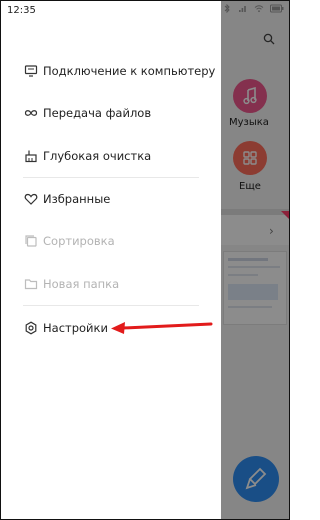 The image size is (320, 520). Describe the element at coordinates (129, 71) in the screenshot. I see `menu-item-label: Подключение к компьютеру` at that location.